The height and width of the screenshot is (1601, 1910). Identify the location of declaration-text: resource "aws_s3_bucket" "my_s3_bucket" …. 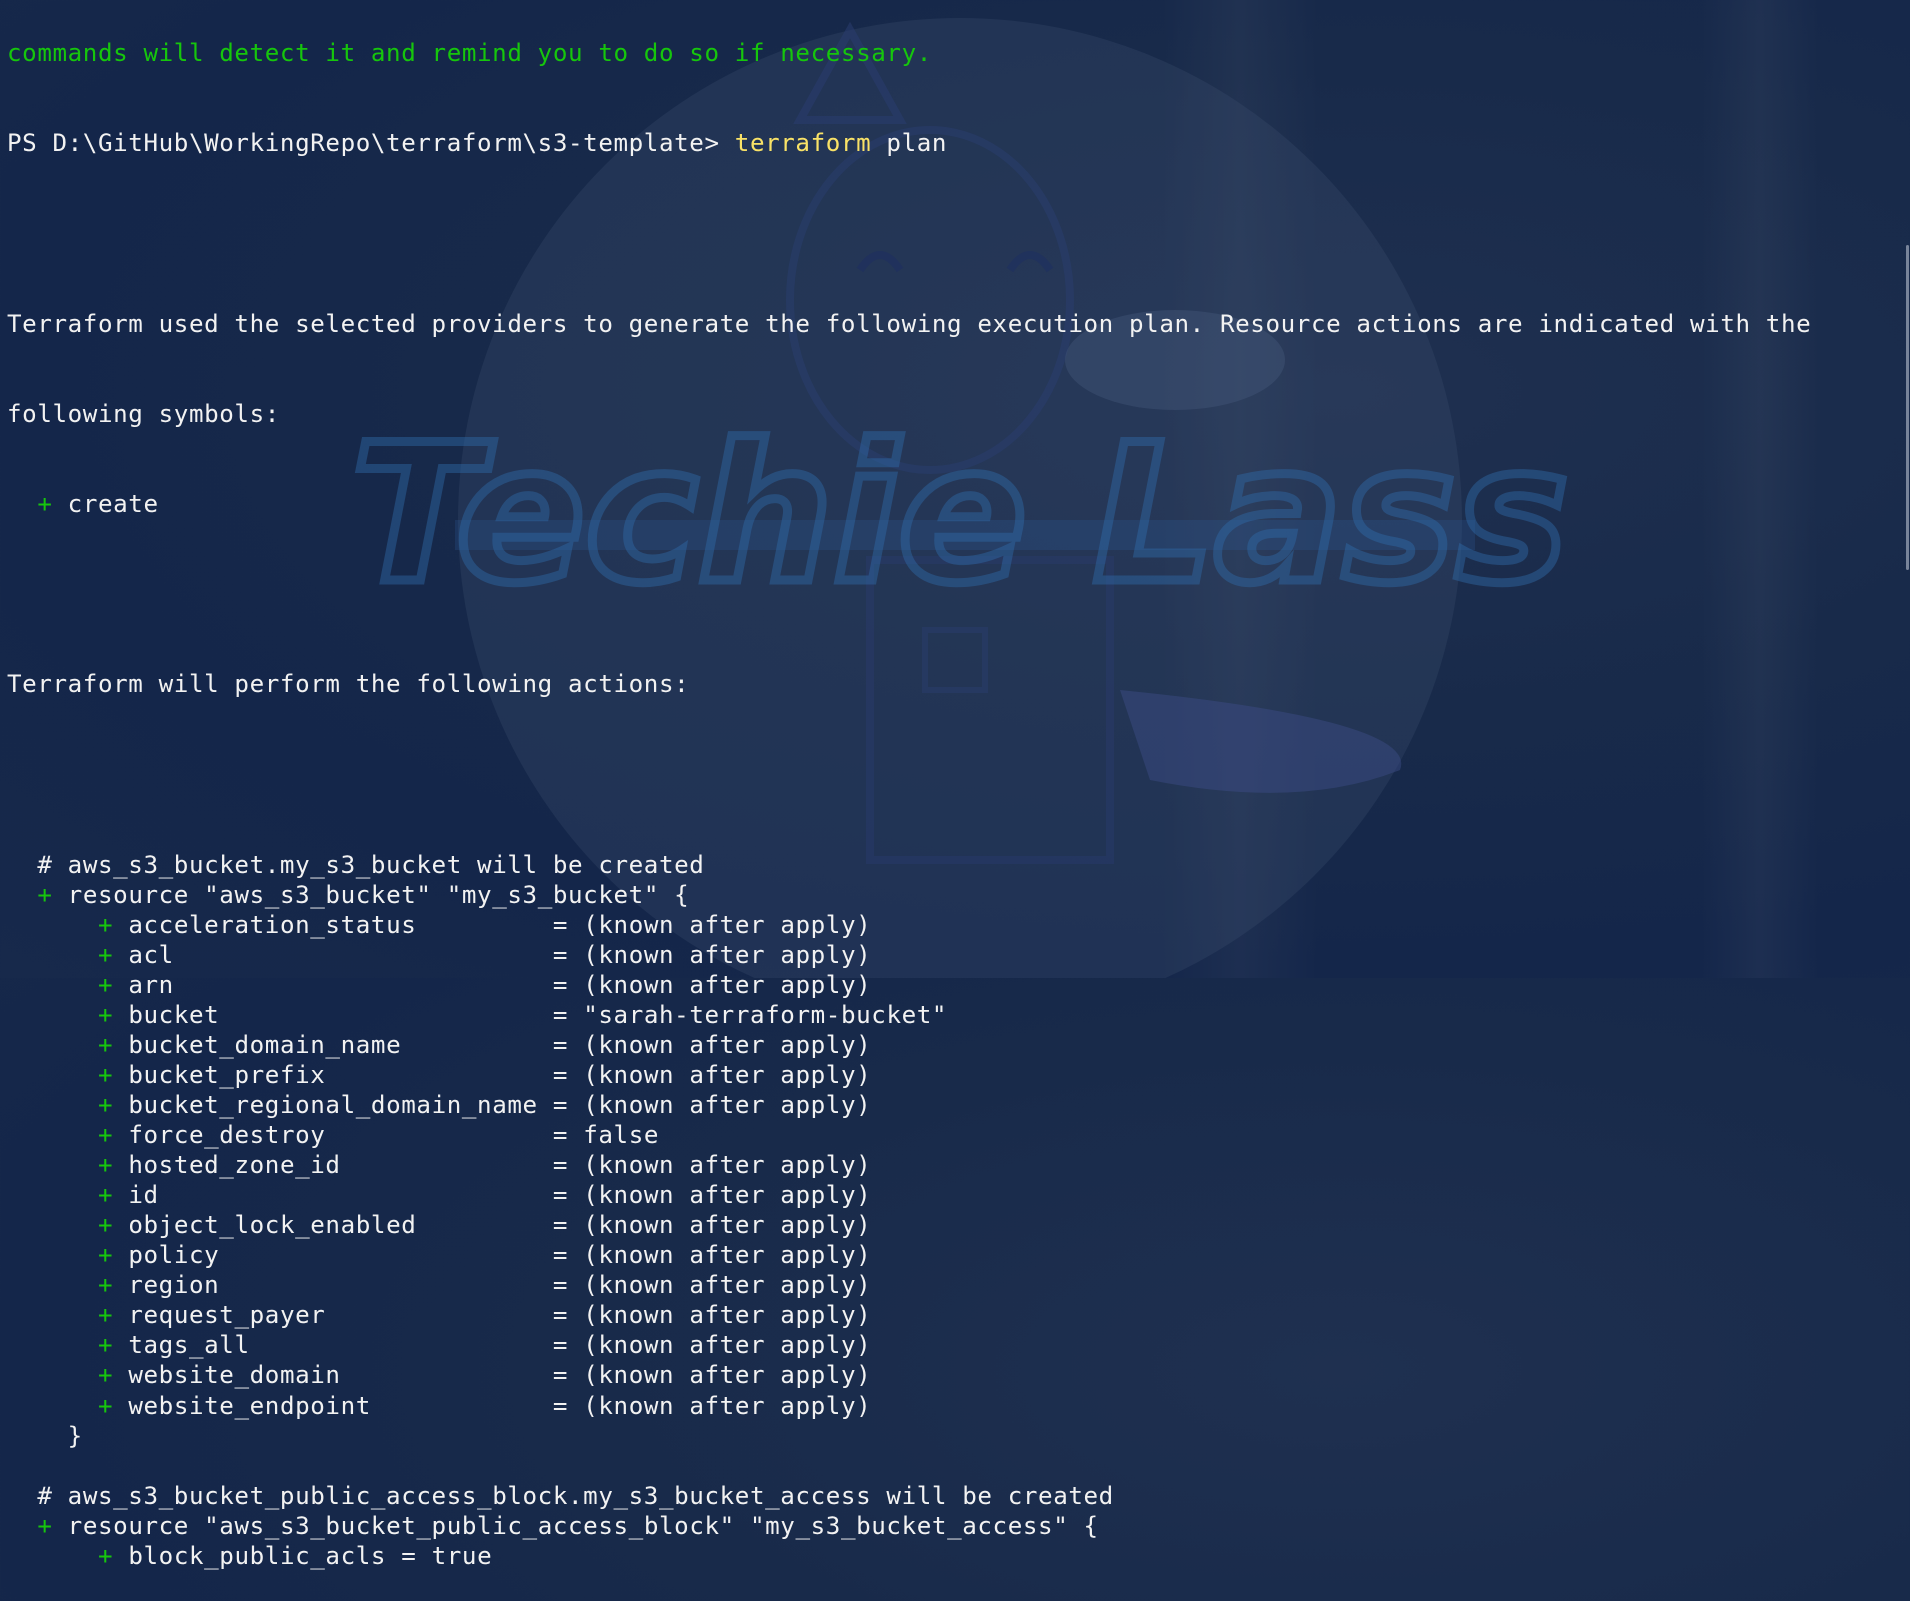
(378, 894).